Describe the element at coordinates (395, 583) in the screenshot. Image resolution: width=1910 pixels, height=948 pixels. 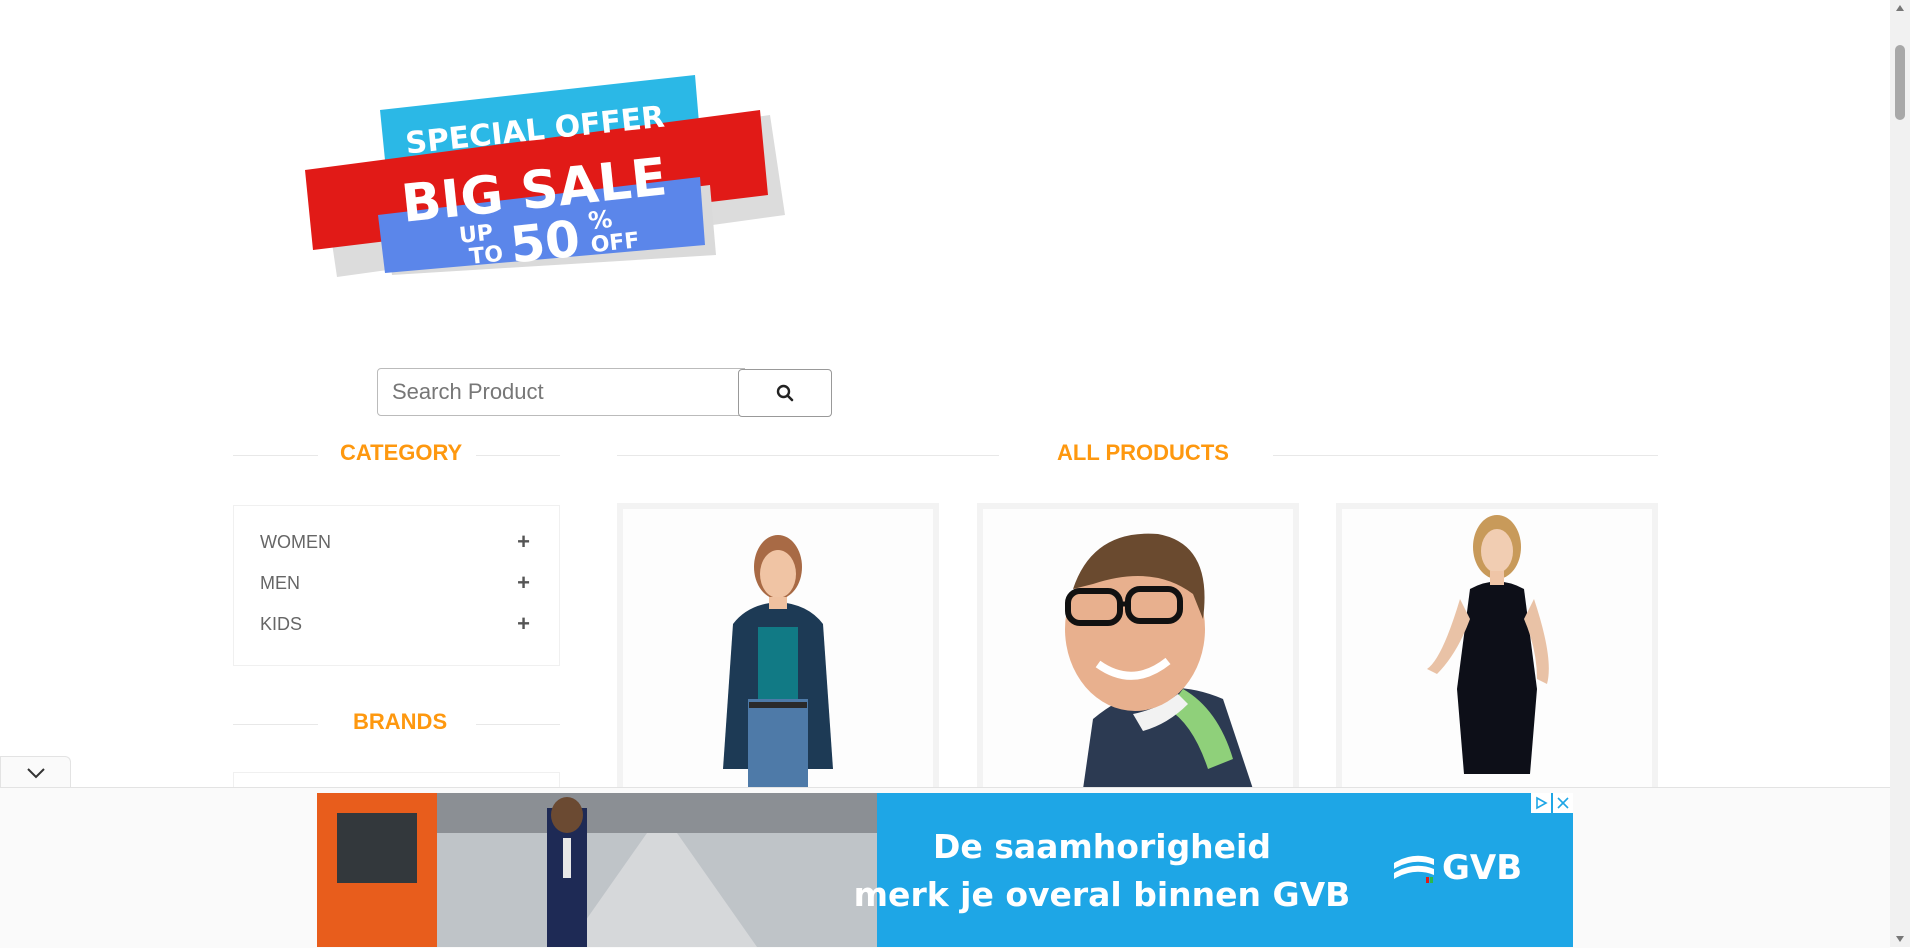
I see `category-item-men: MEN +` at that location.